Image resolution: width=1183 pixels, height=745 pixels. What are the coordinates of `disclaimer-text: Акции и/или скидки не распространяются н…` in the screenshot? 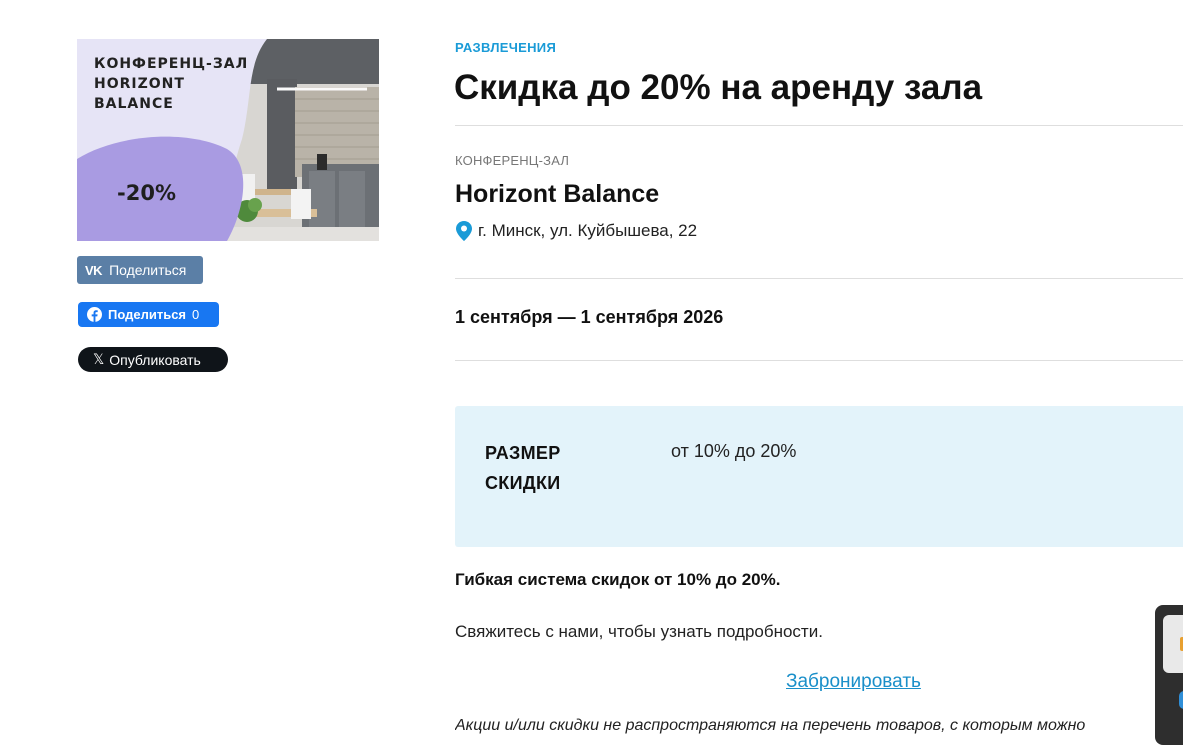 It's located at (770, 725).